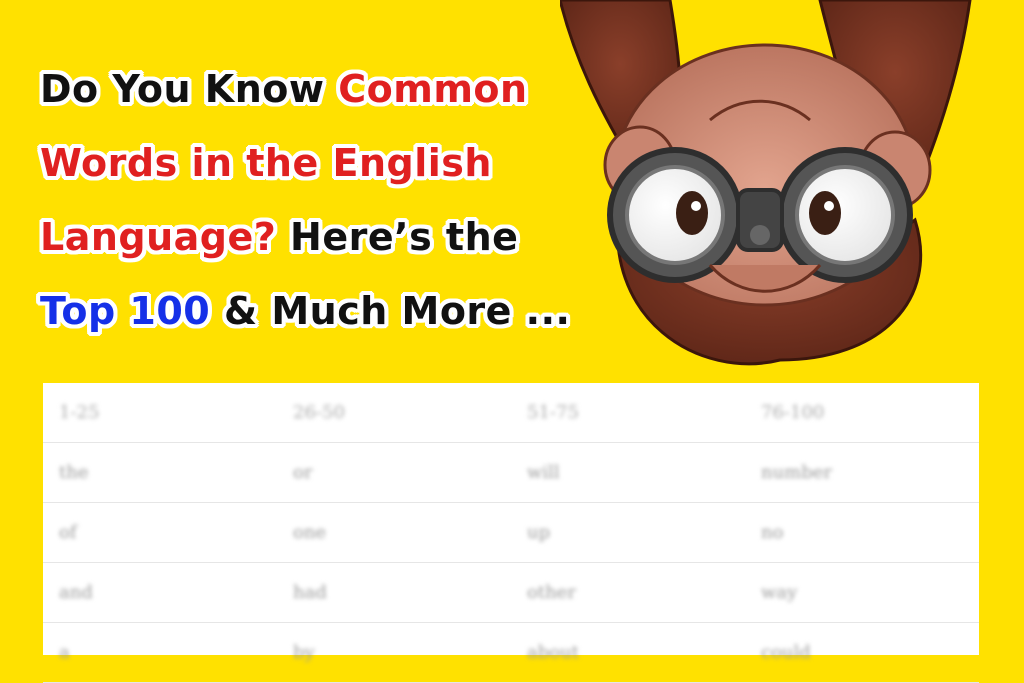 The image size is (1024, 683). I want to click on table-header-cell: 26-50, so click(394, 413).